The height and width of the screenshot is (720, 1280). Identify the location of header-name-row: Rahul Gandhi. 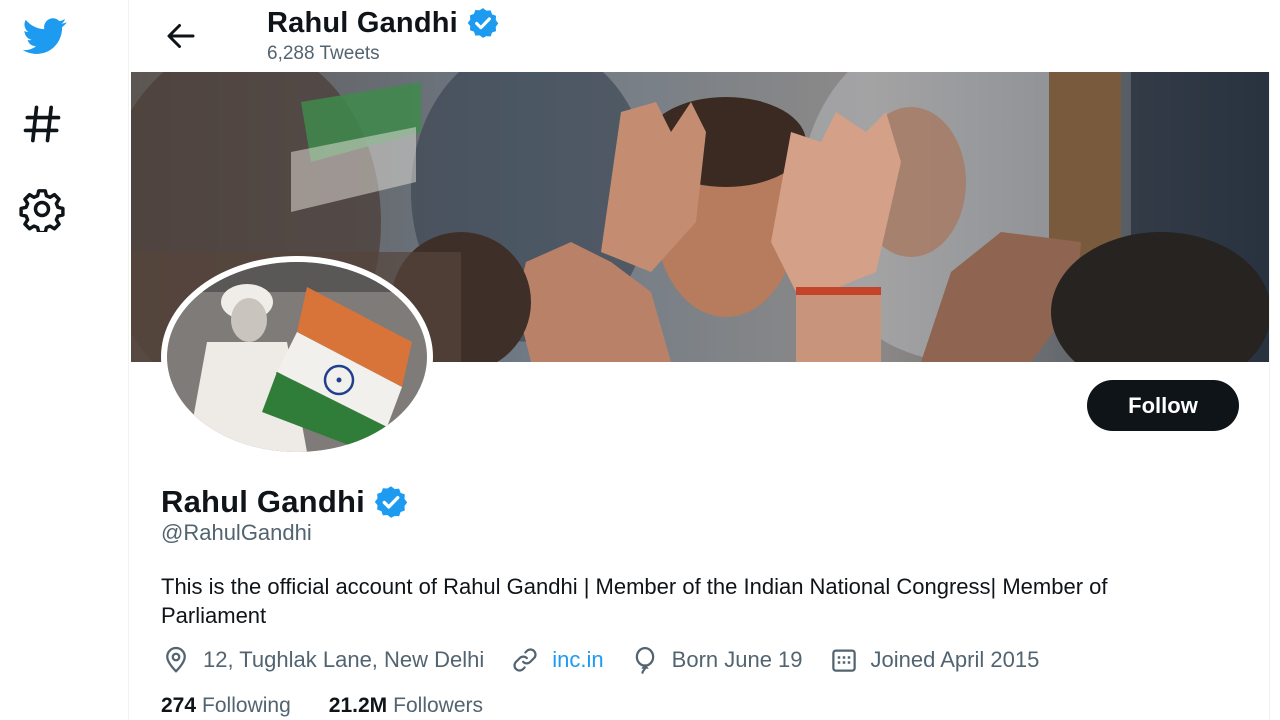
(383, 23).